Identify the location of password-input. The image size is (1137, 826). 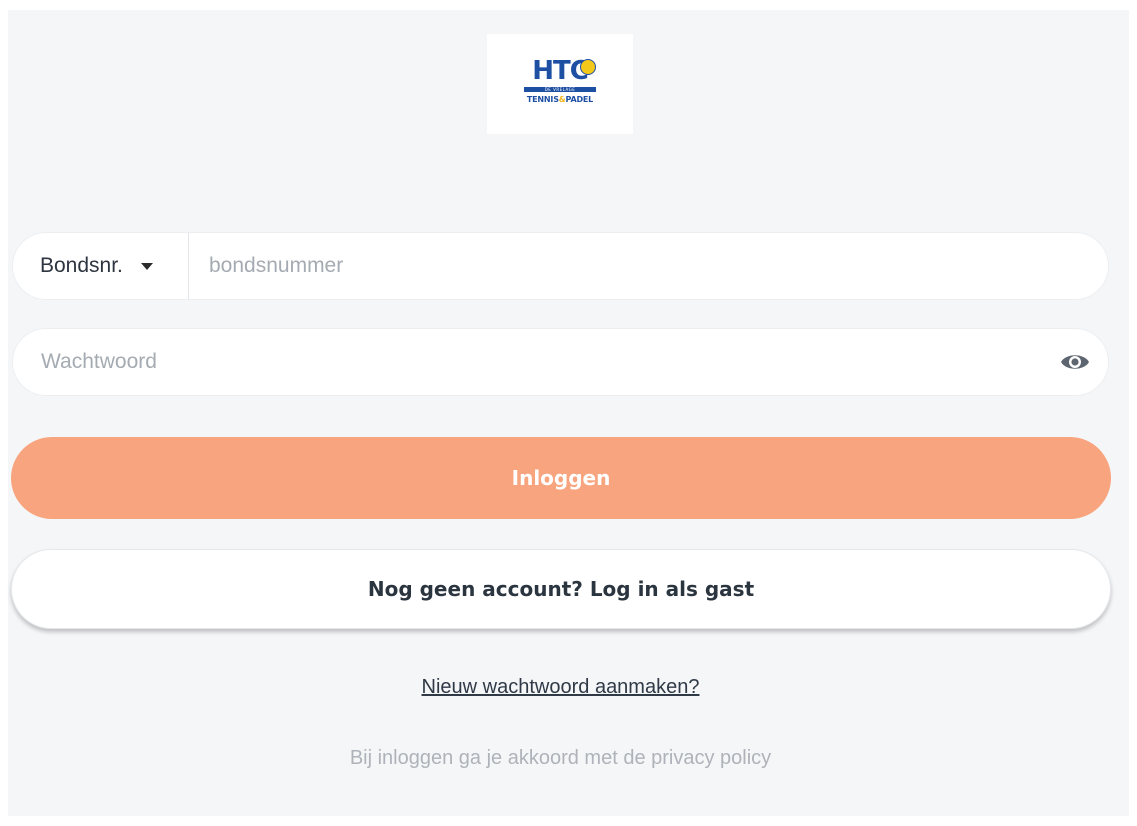
(546, 362).